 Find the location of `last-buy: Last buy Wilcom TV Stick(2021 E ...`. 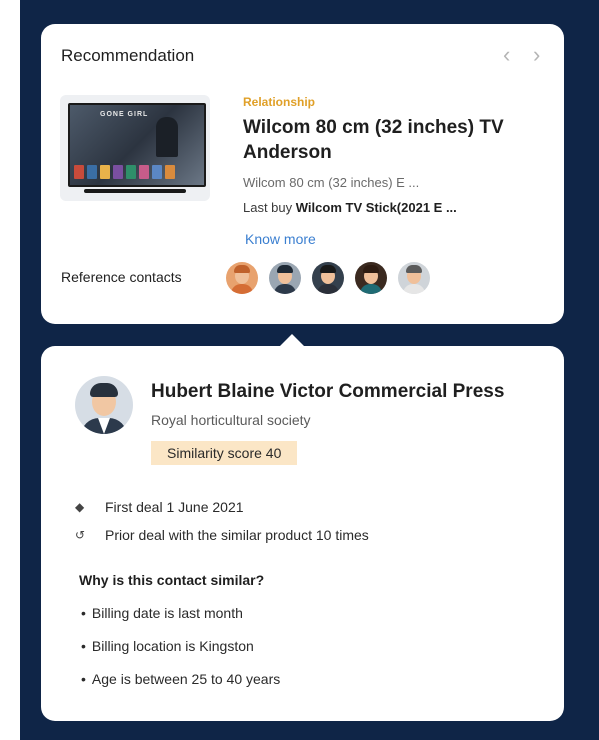

last-buy: Last buy Wilcom TV Stick(2021 E ... is located at coordinates (350, 207).